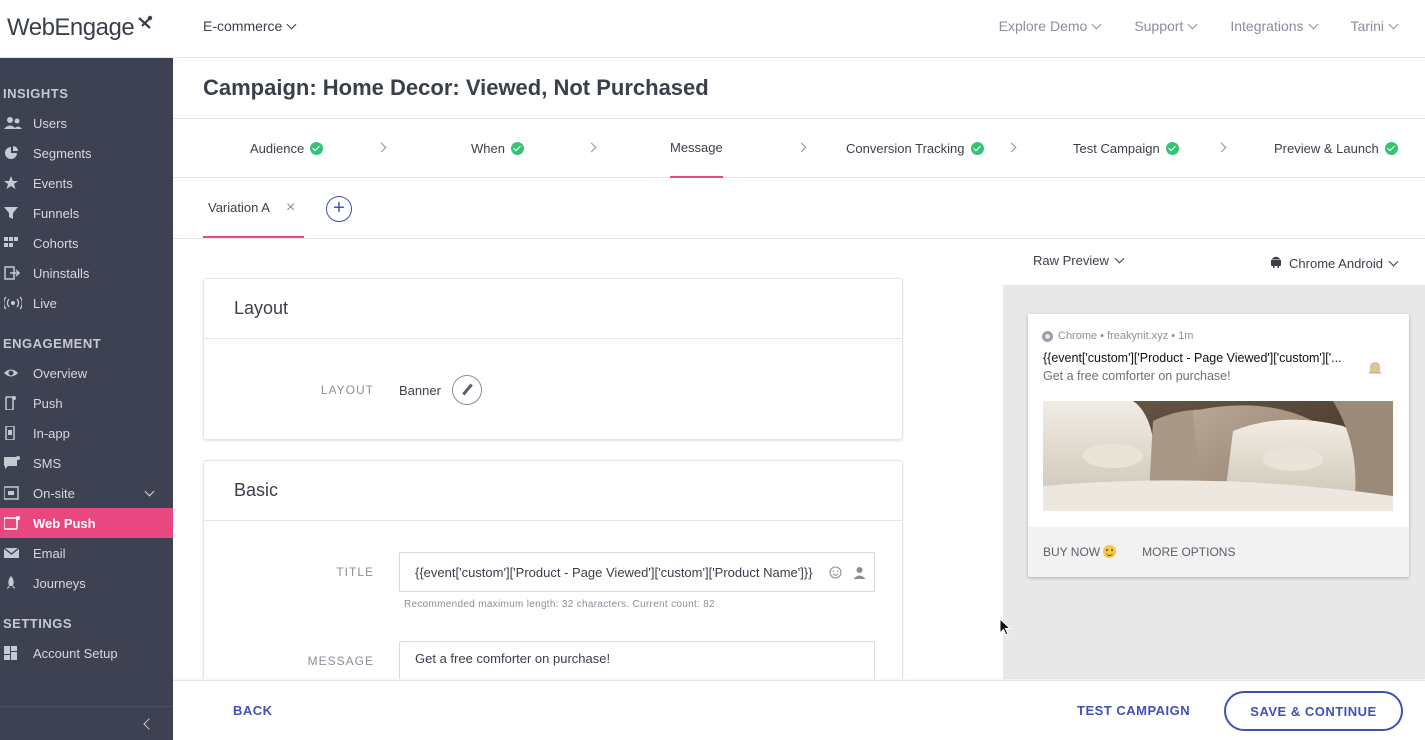 The height and width of the screenshot is (740, 1425). Describe the element at coordinates (637, 660) in the screenshot. I see `message-input: Get a free comforter on purchase!` at that location.